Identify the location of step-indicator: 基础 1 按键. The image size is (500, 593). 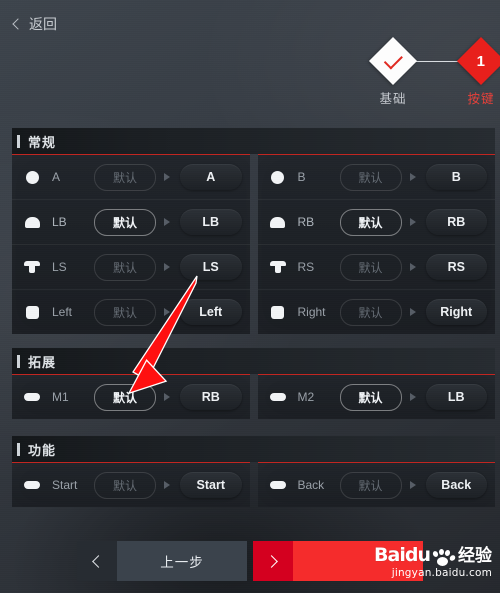
(250, 79).